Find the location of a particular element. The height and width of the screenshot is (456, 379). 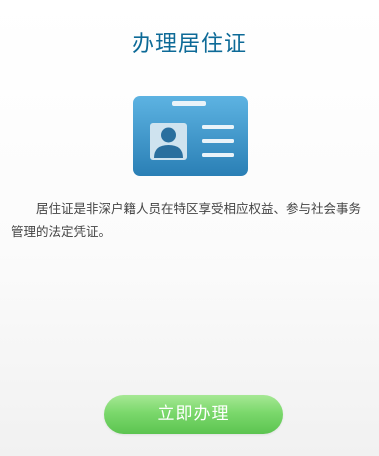

apply-now-button: 立即办理 is located at coordinates (193, 414).